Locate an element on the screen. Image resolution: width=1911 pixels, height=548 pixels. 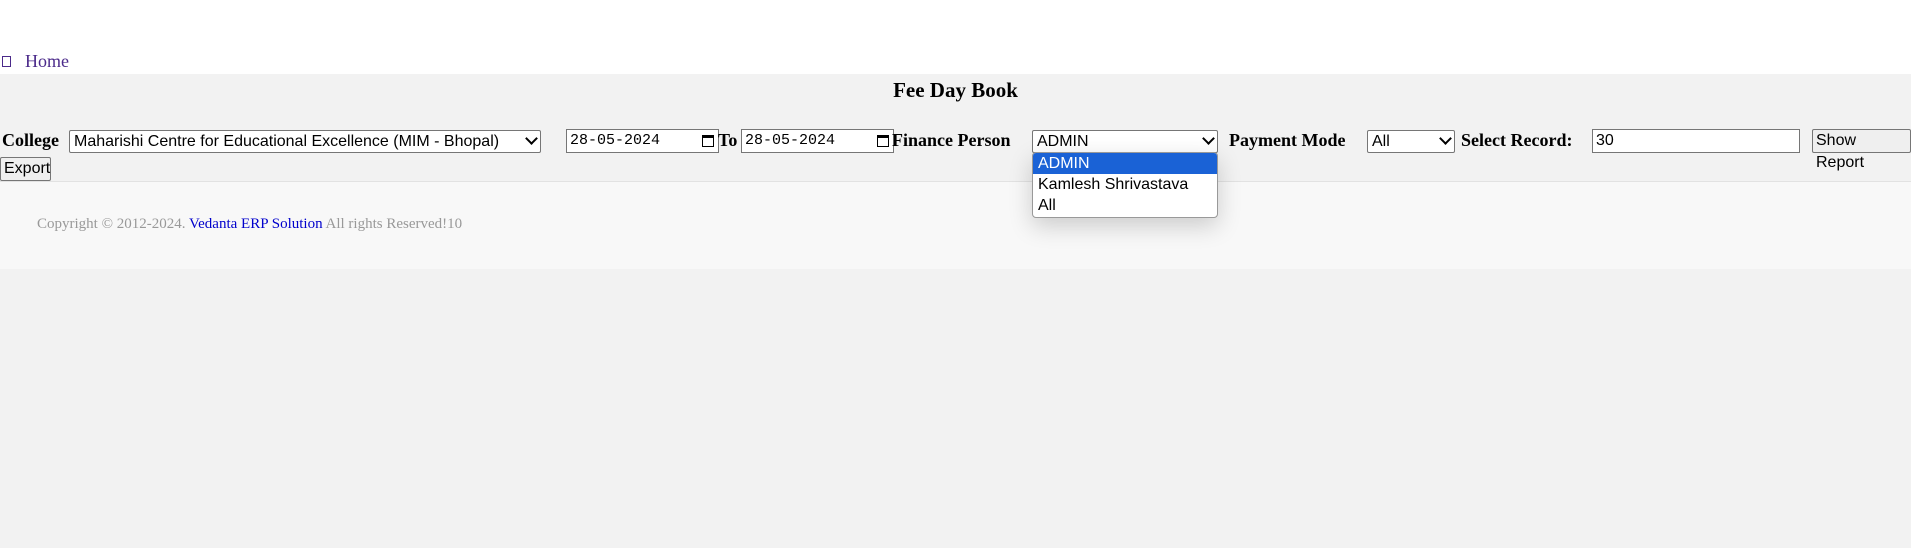
select-record-label: Select Record: is located at coordinates (1517, 140).